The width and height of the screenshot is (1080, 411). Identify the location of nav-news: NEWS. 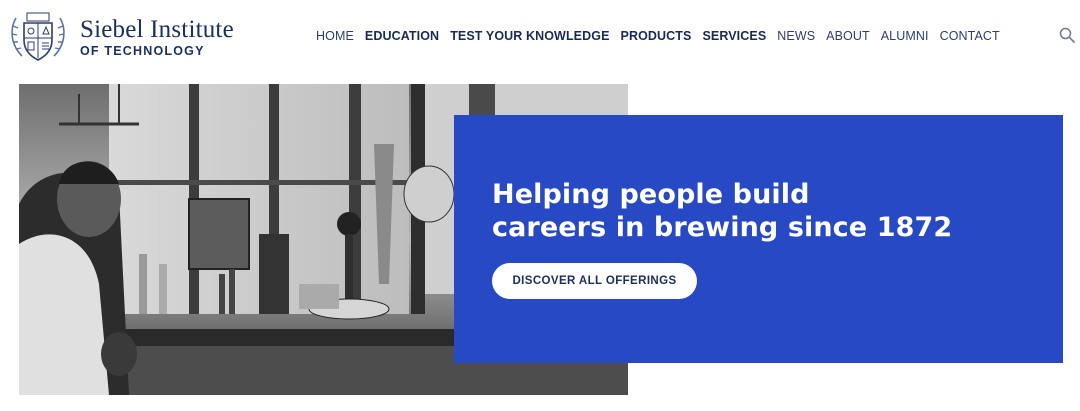
(796, 36).